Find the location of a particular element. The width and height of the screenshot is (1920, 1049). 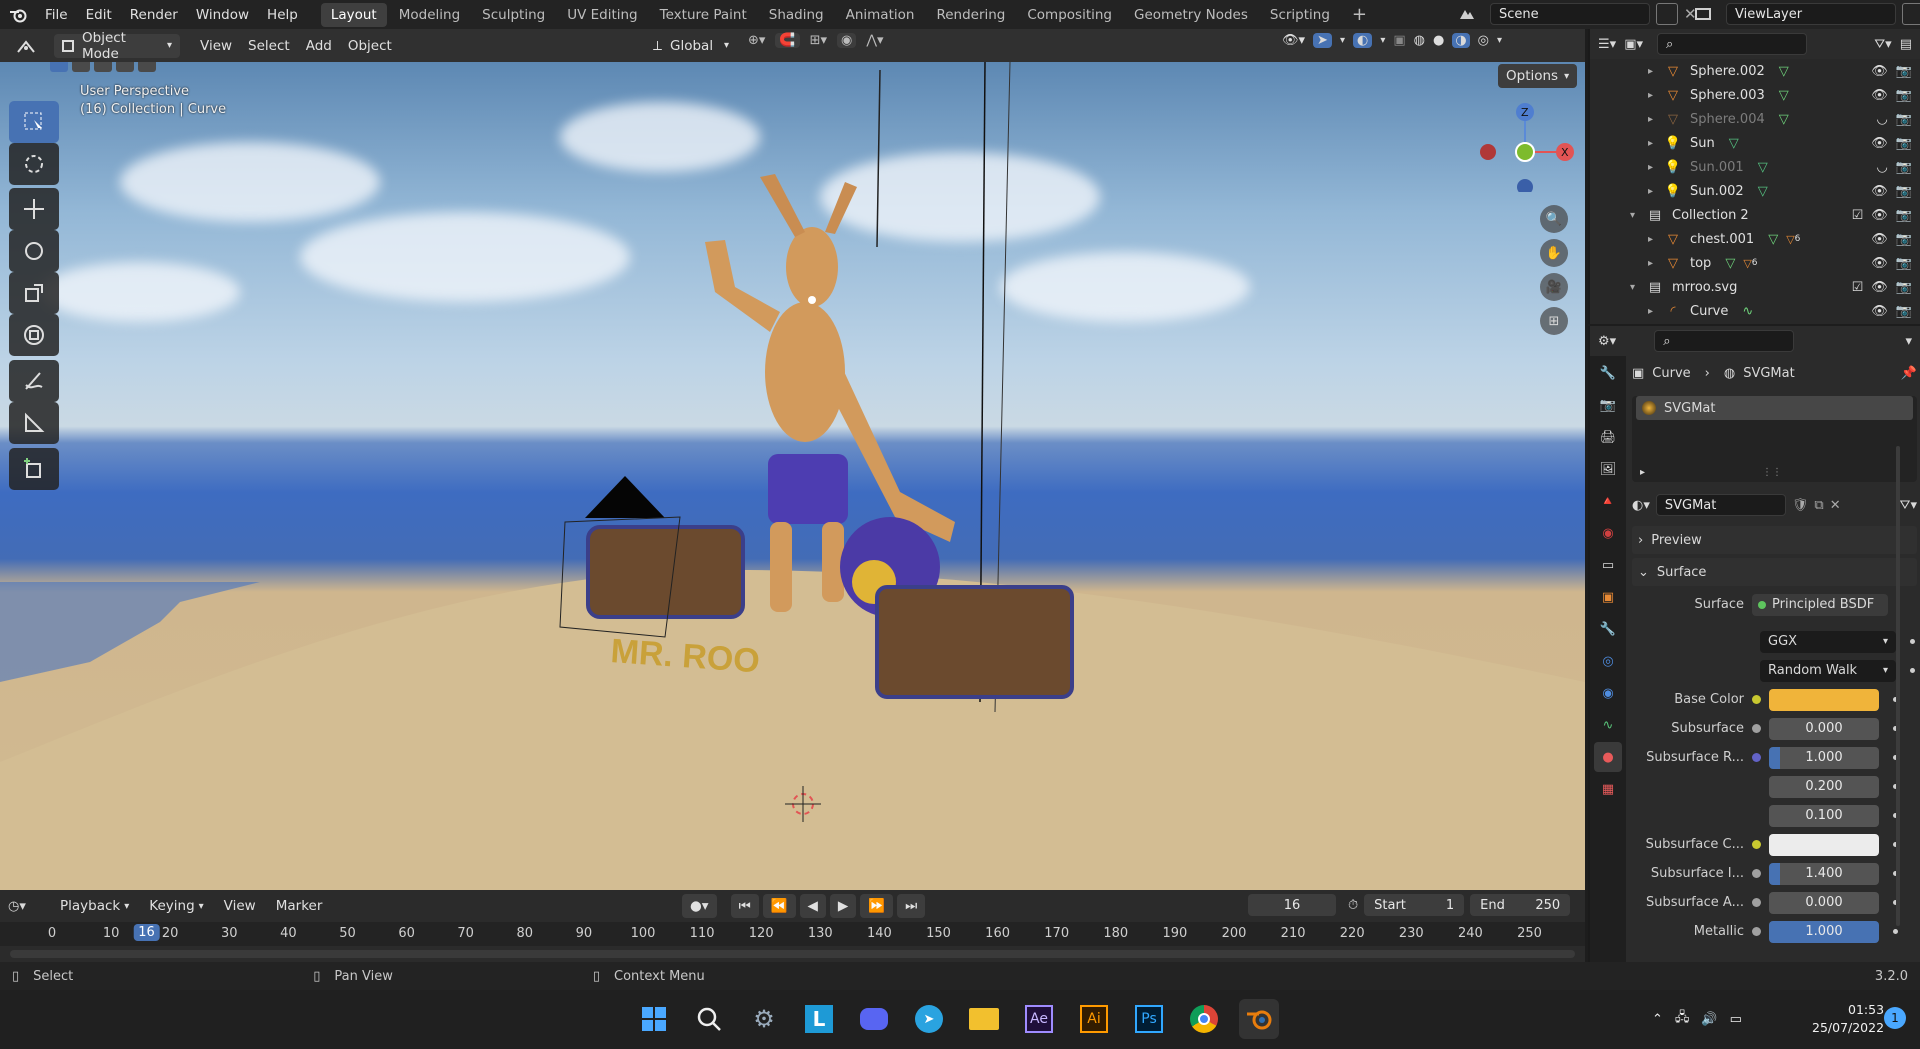

tab-sculpting: Sculpting is located at coordinates (513, 15).